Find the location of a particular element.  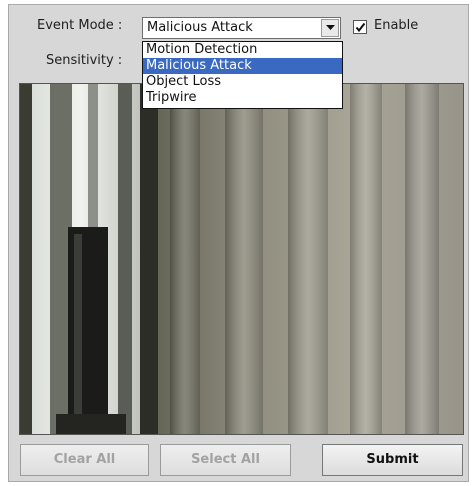

checkmark-icon is located at coordinates (360, 27).